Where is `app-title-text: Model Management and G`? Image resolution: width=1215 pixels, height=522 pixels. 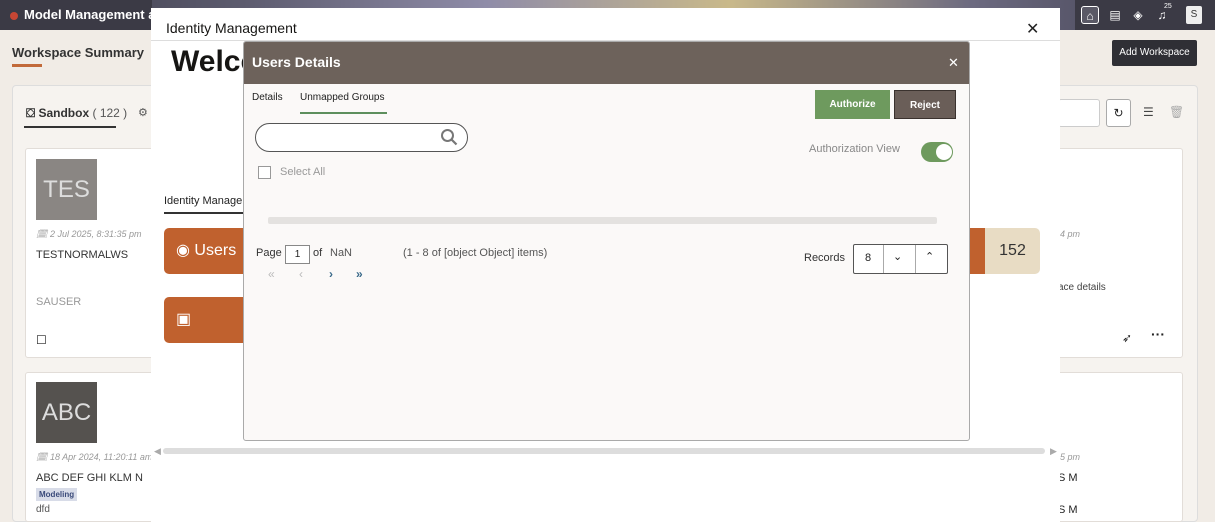 app-title-text: Model Management and G is located at coordinates (88, 14).